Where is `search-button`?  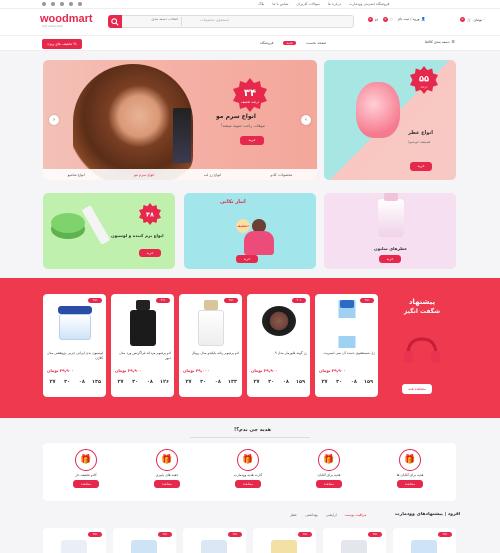 search-button is located at coordinates (115, 21).